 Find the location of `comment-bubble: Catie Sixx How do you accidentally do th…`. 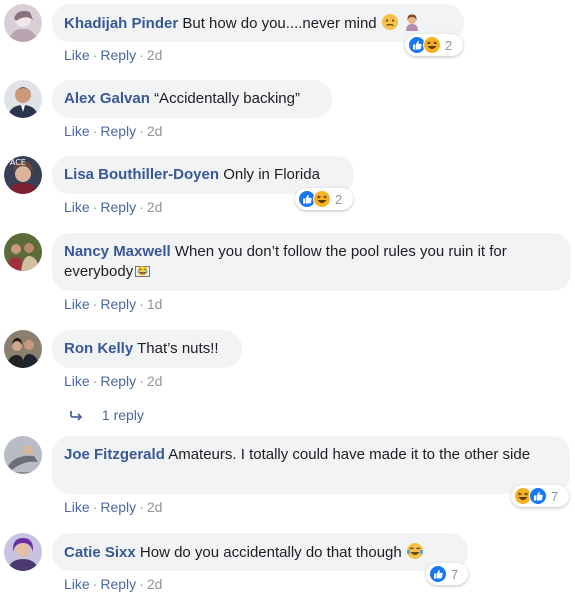

comment-bubble: Catie Sixx How do you accidentally do th… is located at coordinates (260, 552).